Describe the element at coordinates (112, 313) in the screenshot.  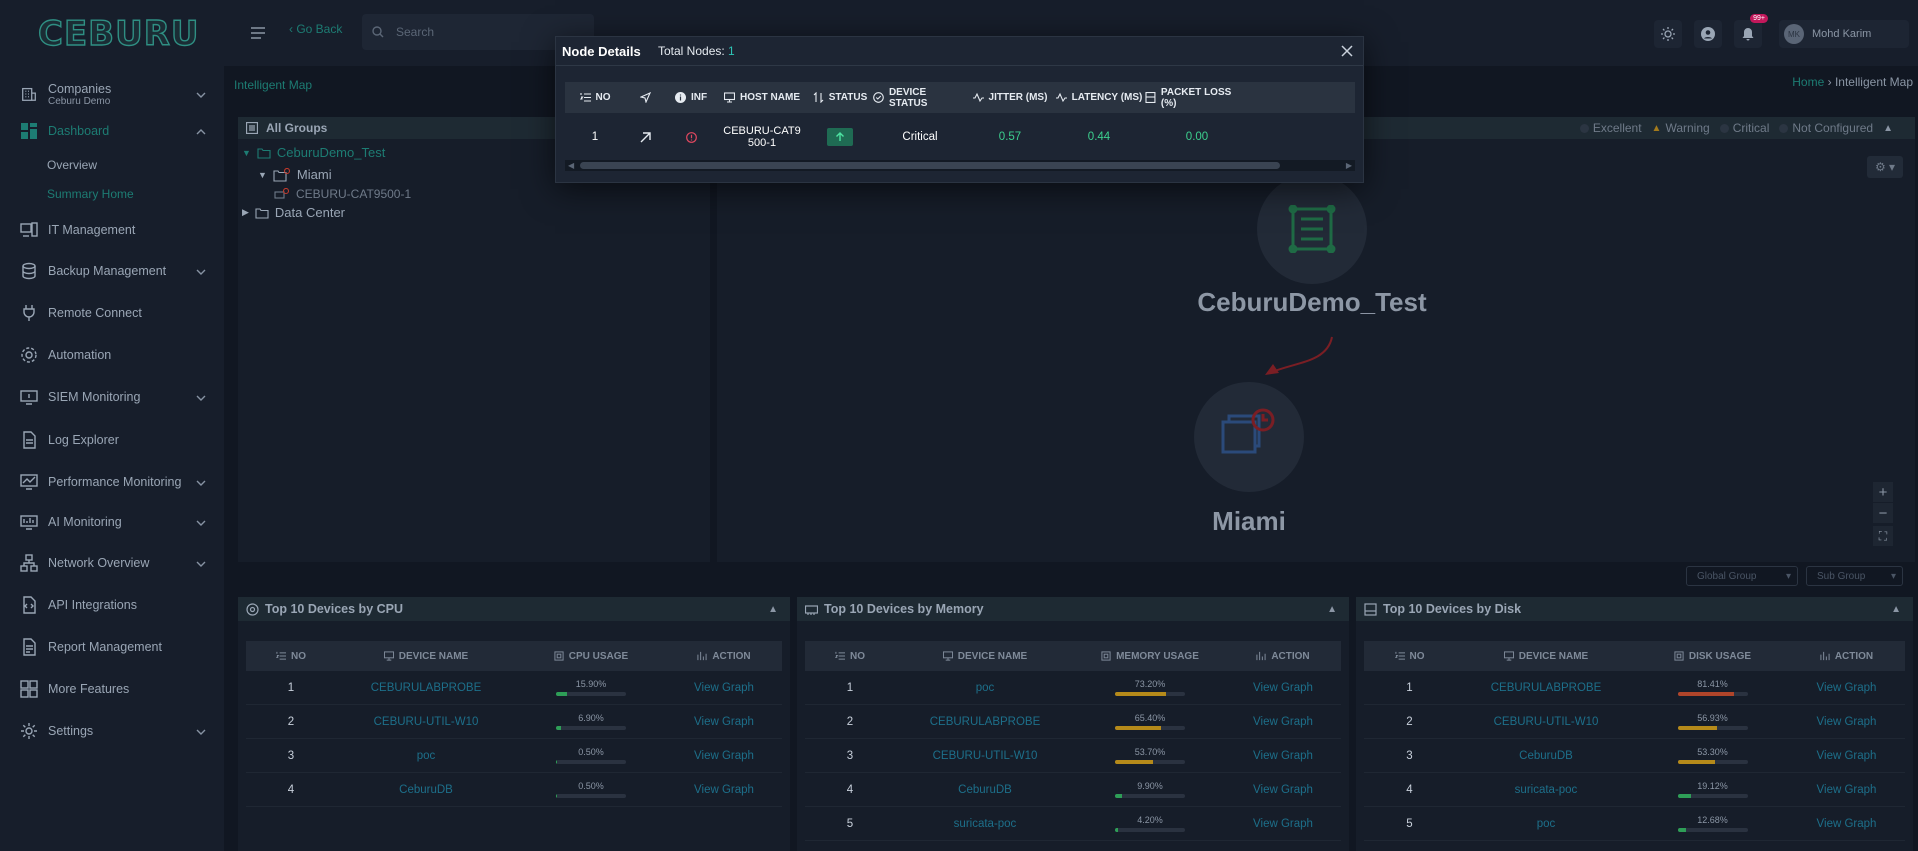
I see `nav-remote-connect: Remote Connect` at that location.